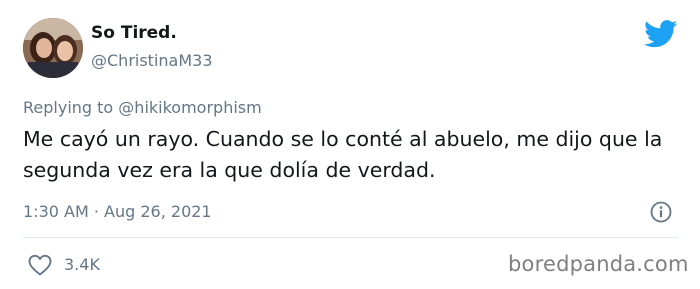 The image size is (700, 289). What do you see at coordinates (68, 107) in the screenshot?
I see `replying-prefix: Replying to` at bounding box center [68, 107].